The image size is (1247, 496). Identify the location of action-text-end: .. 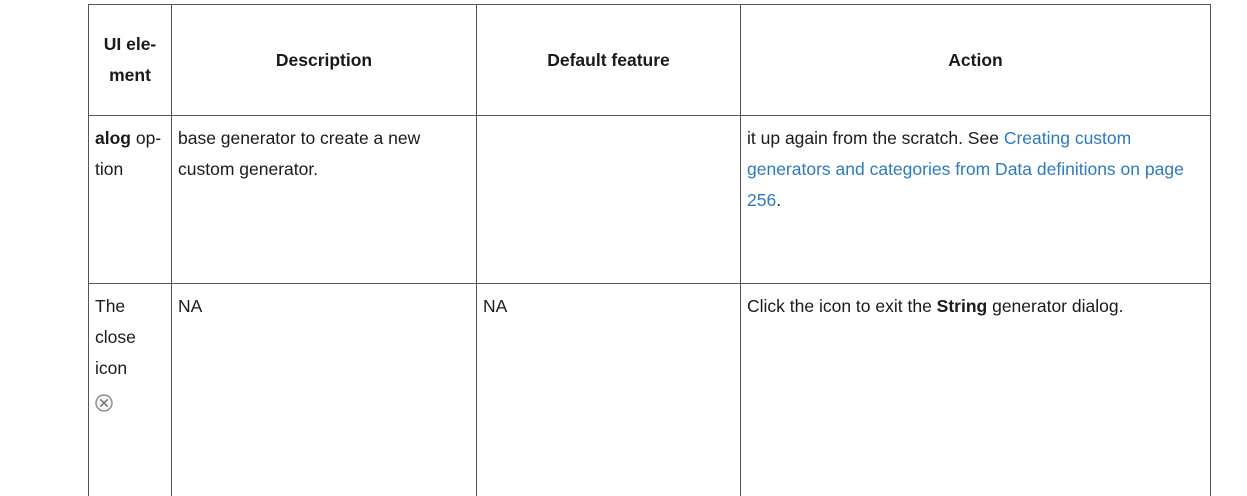
(779, 200).